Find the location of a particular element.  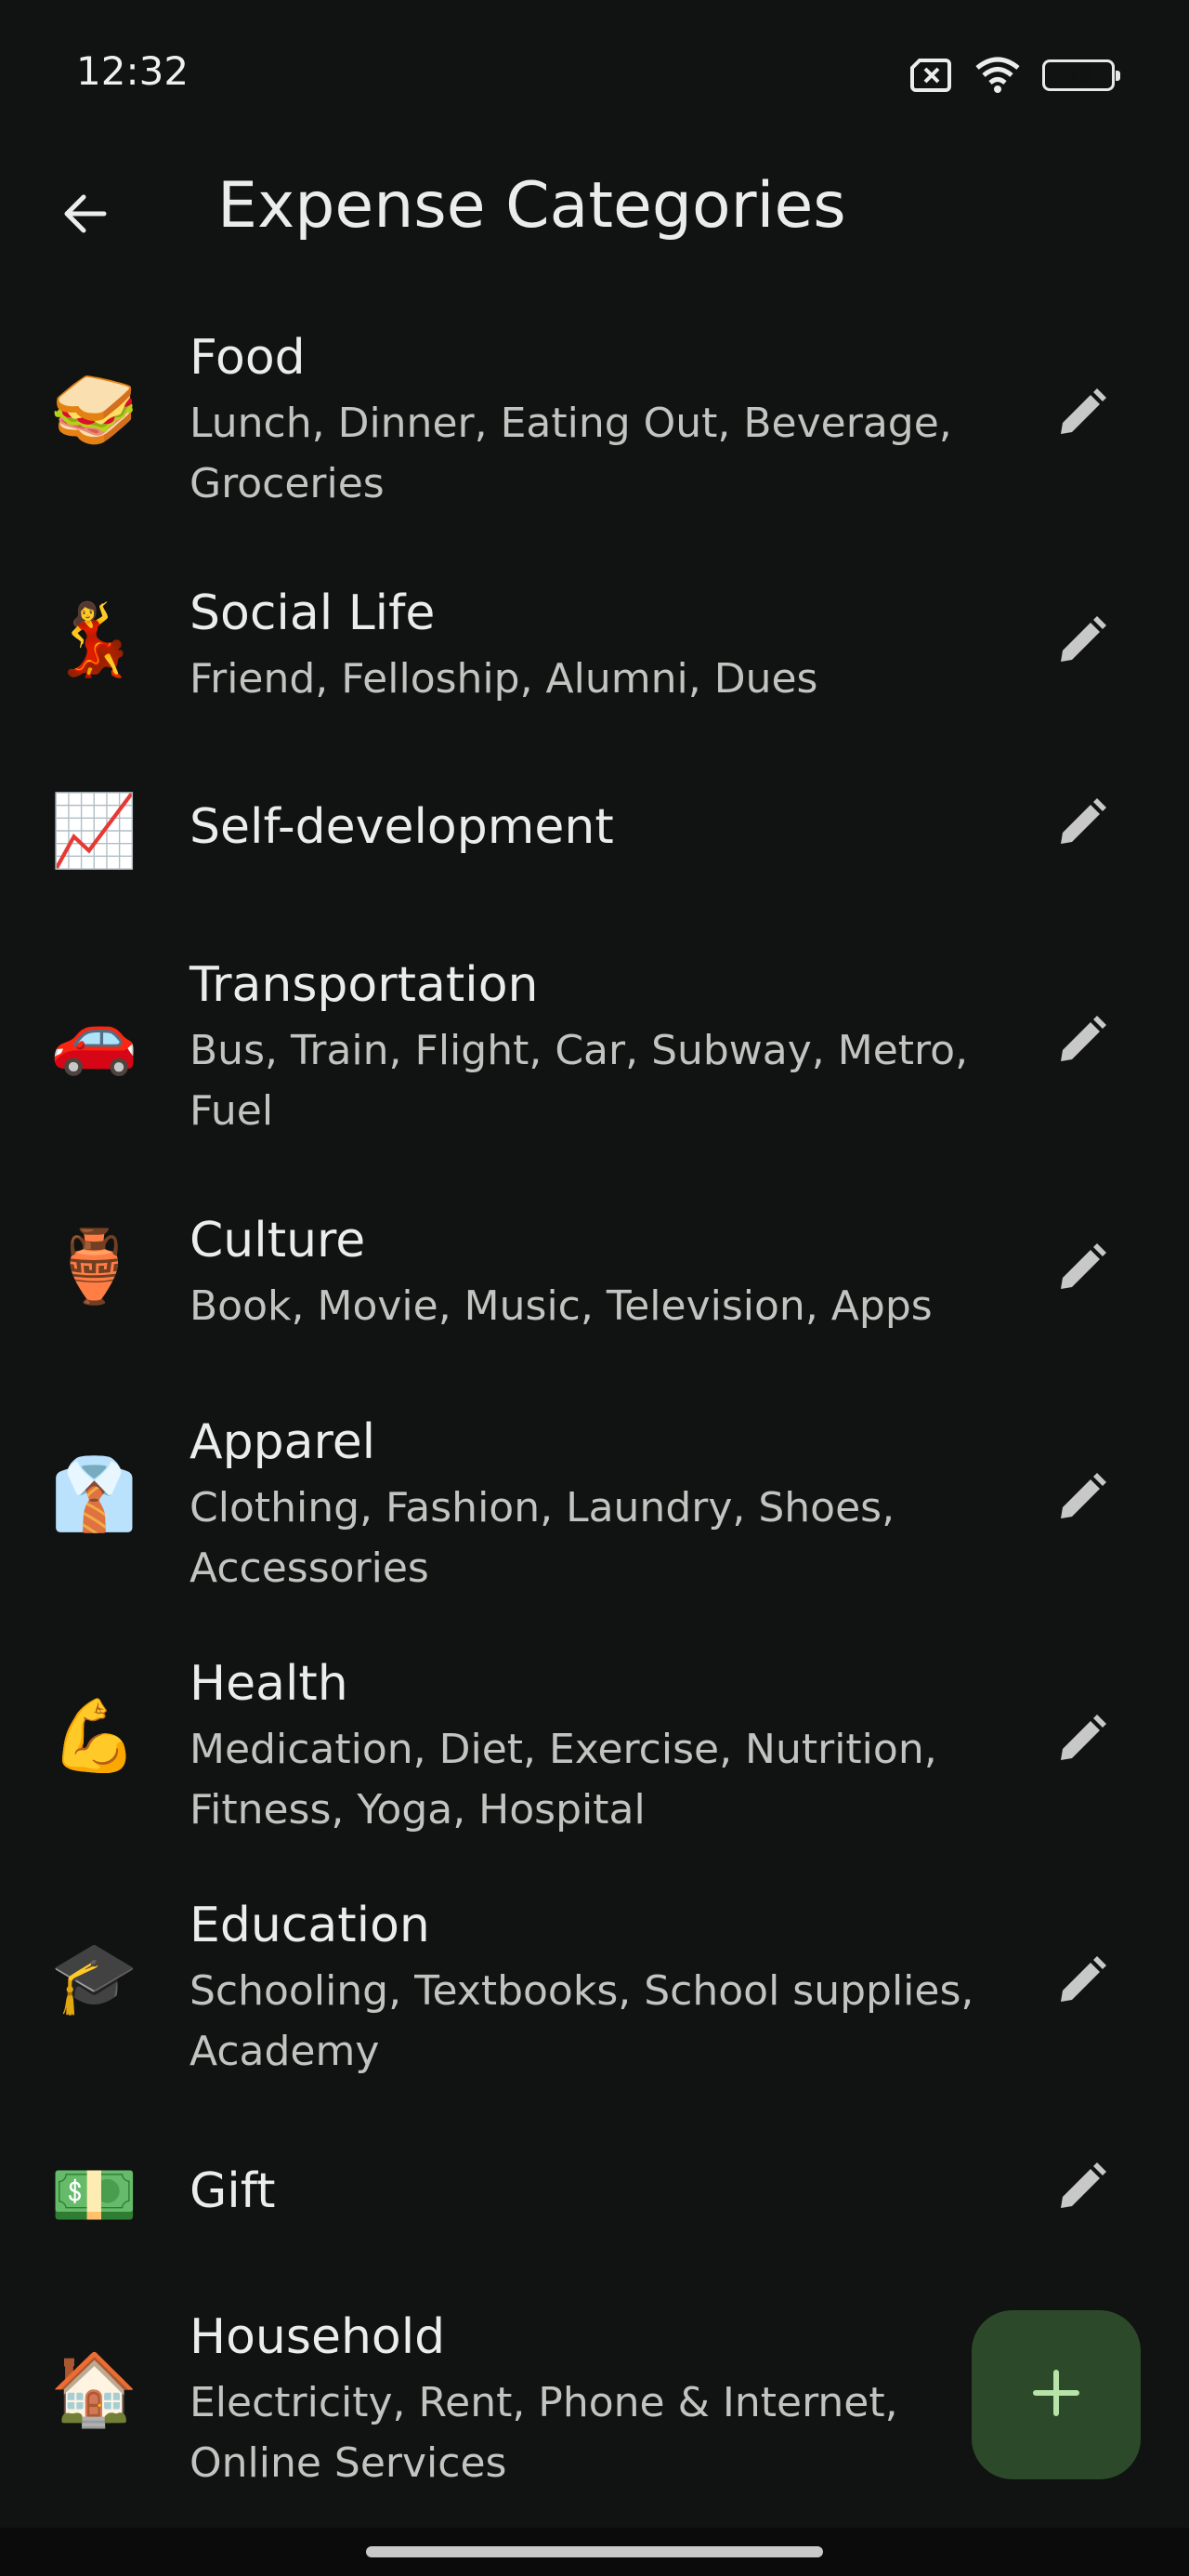

back-button is located at coordinates (85, 215).